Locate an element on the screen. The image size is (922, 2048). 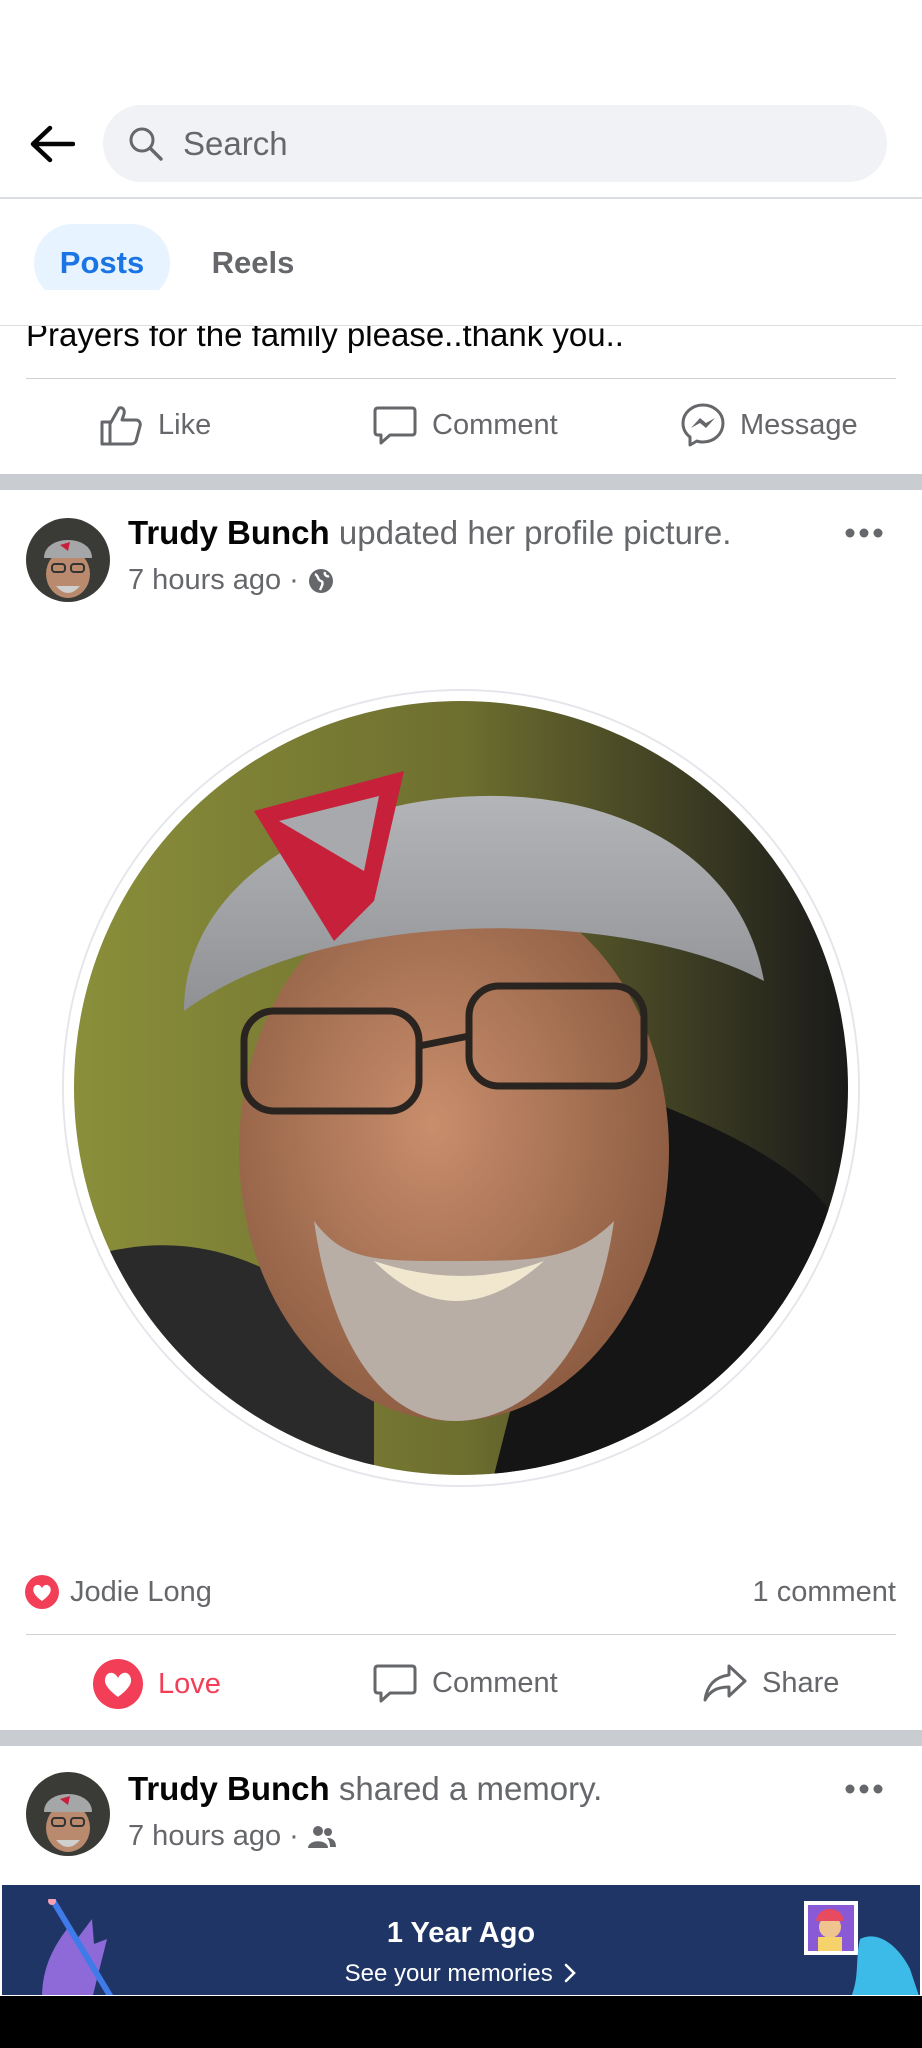
post-header: Trudy Bunch shared a memory. is located at coordinates (365, 1789).